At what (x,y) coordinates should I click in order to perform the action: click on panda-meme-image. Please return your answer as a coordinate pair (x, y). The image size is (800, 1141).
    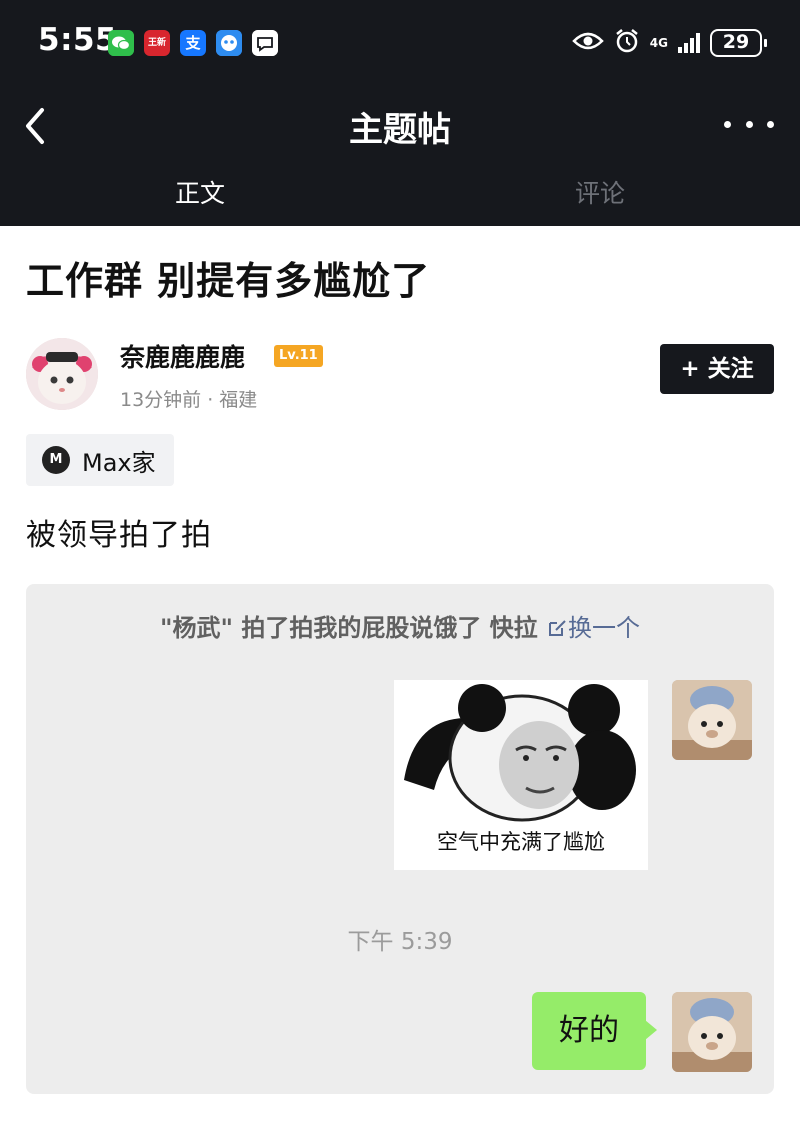
    Looking at the image, I should click on (521, 755).